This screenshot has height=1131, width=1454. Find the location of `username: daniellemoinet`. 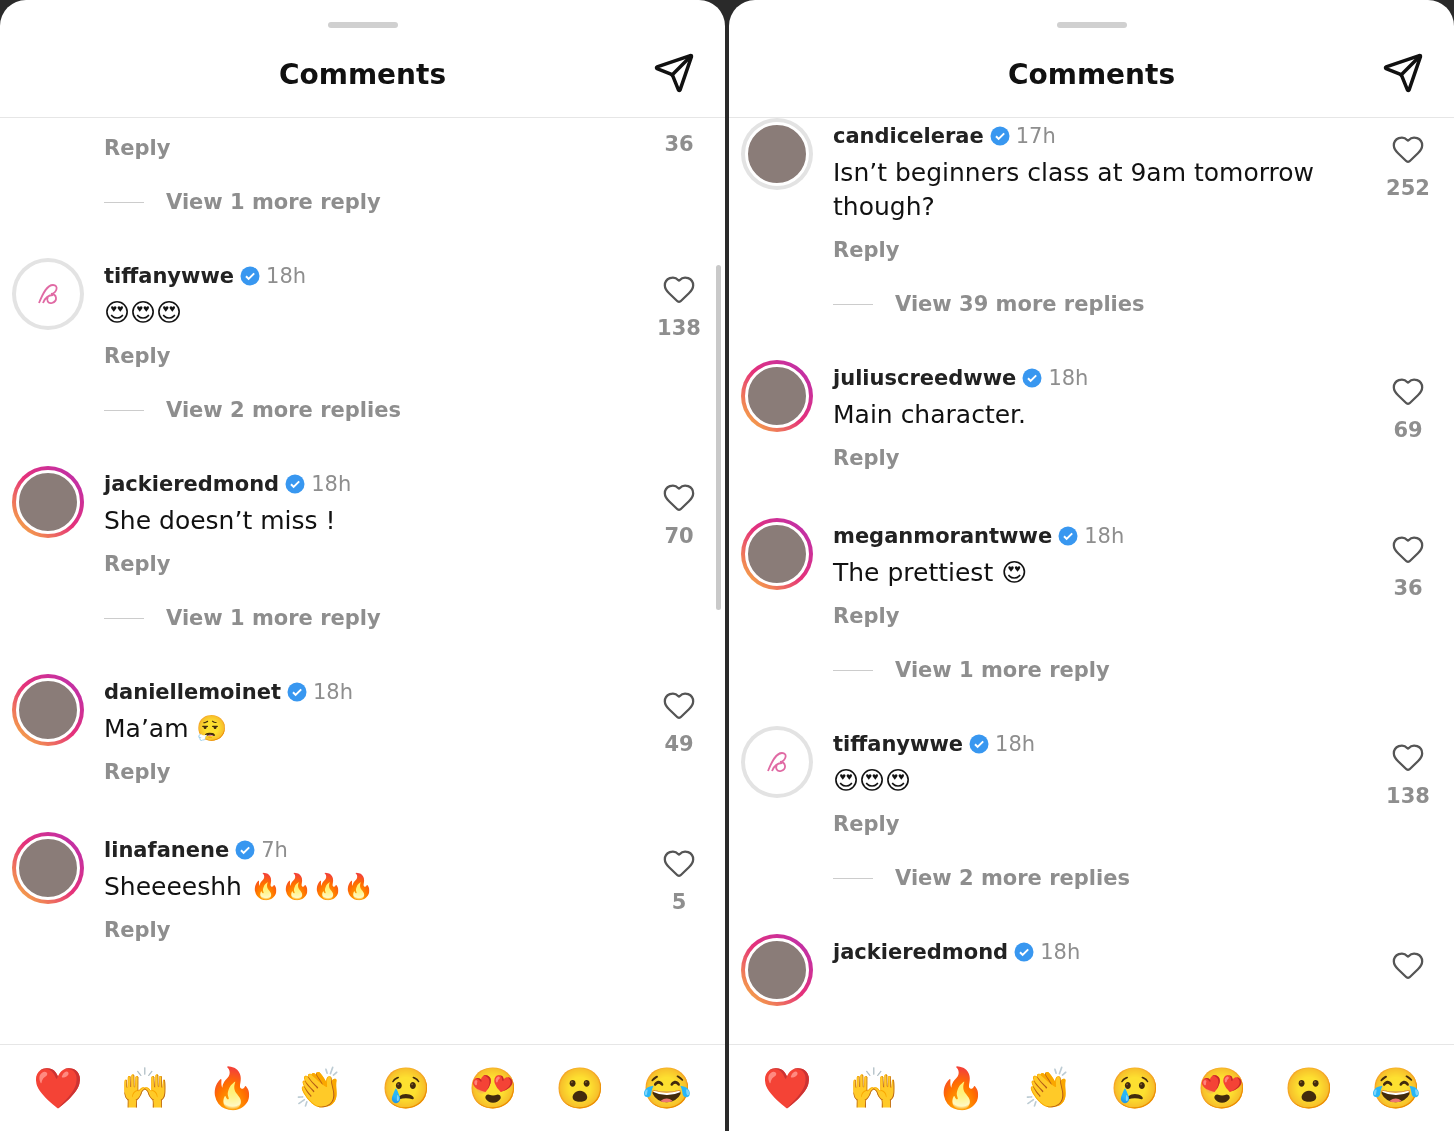

username: daniellemoinet is located at coordinates (192, 692).